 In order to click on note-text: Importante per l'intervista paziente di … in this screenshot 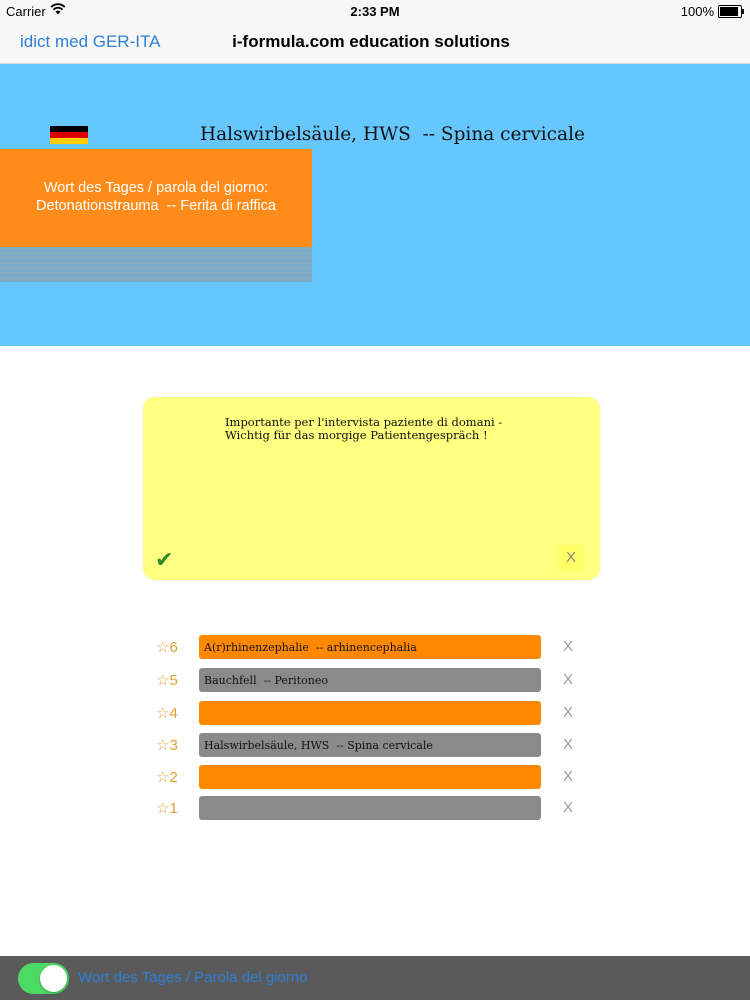, I will do `click(365, 429)`.